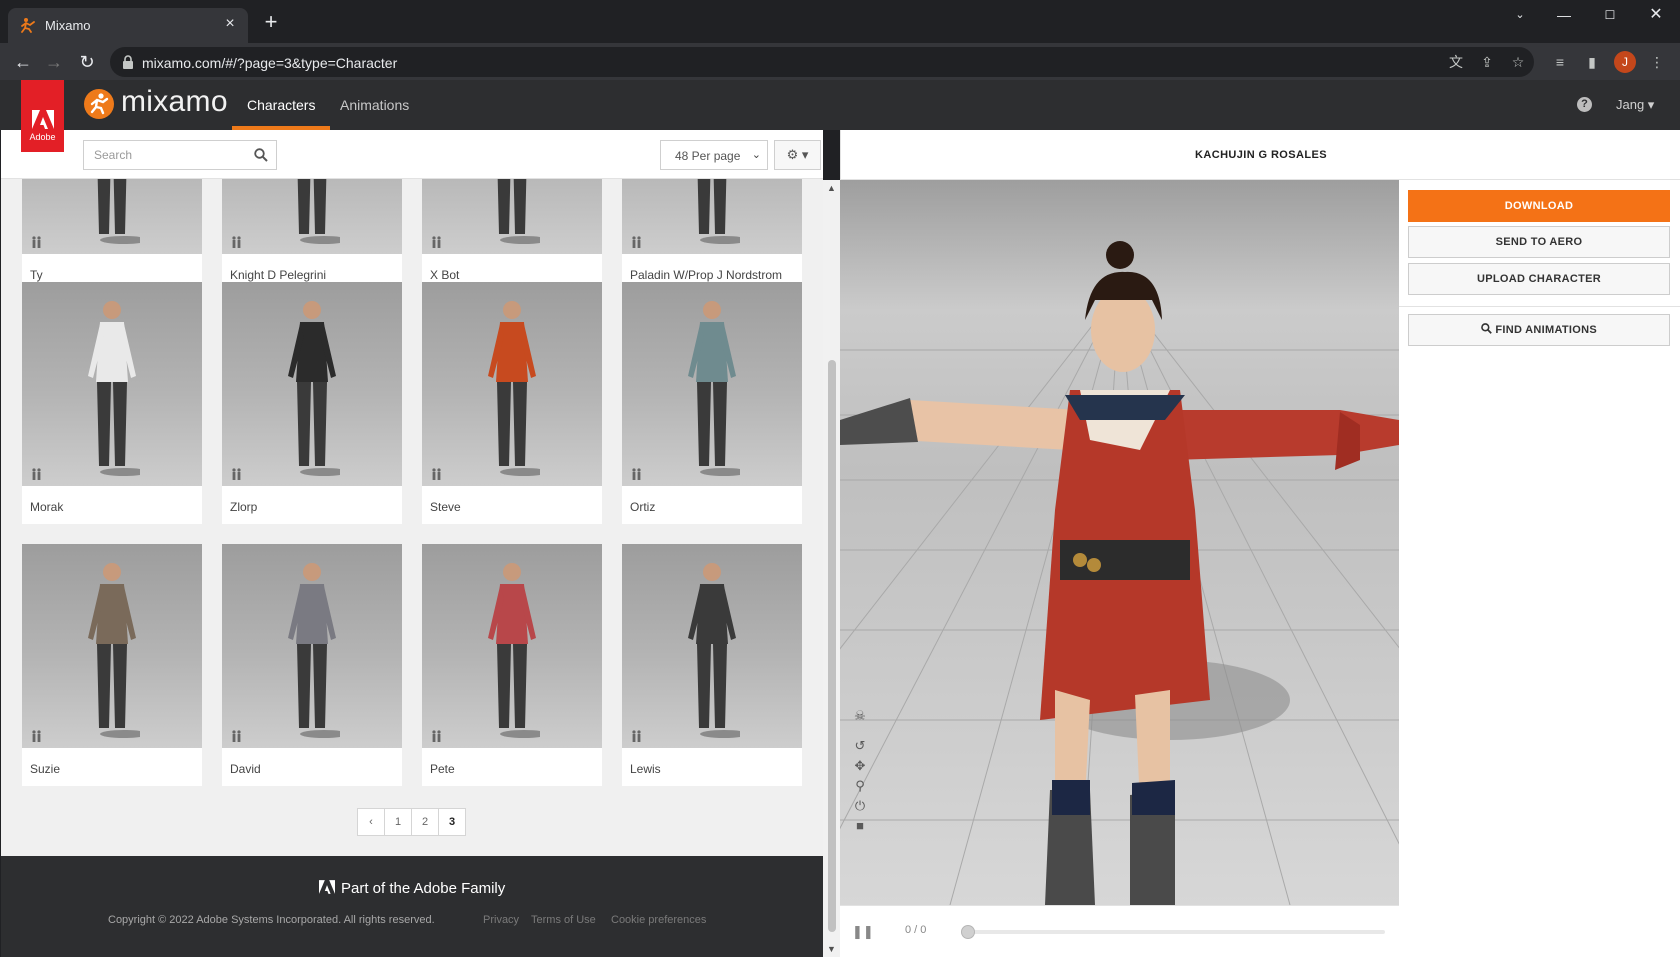 This screenshot has width=1680, height=957. Describe the element at coordinates (643, 507) in the screenshot. I see `character-name: Ortiz` at that location.